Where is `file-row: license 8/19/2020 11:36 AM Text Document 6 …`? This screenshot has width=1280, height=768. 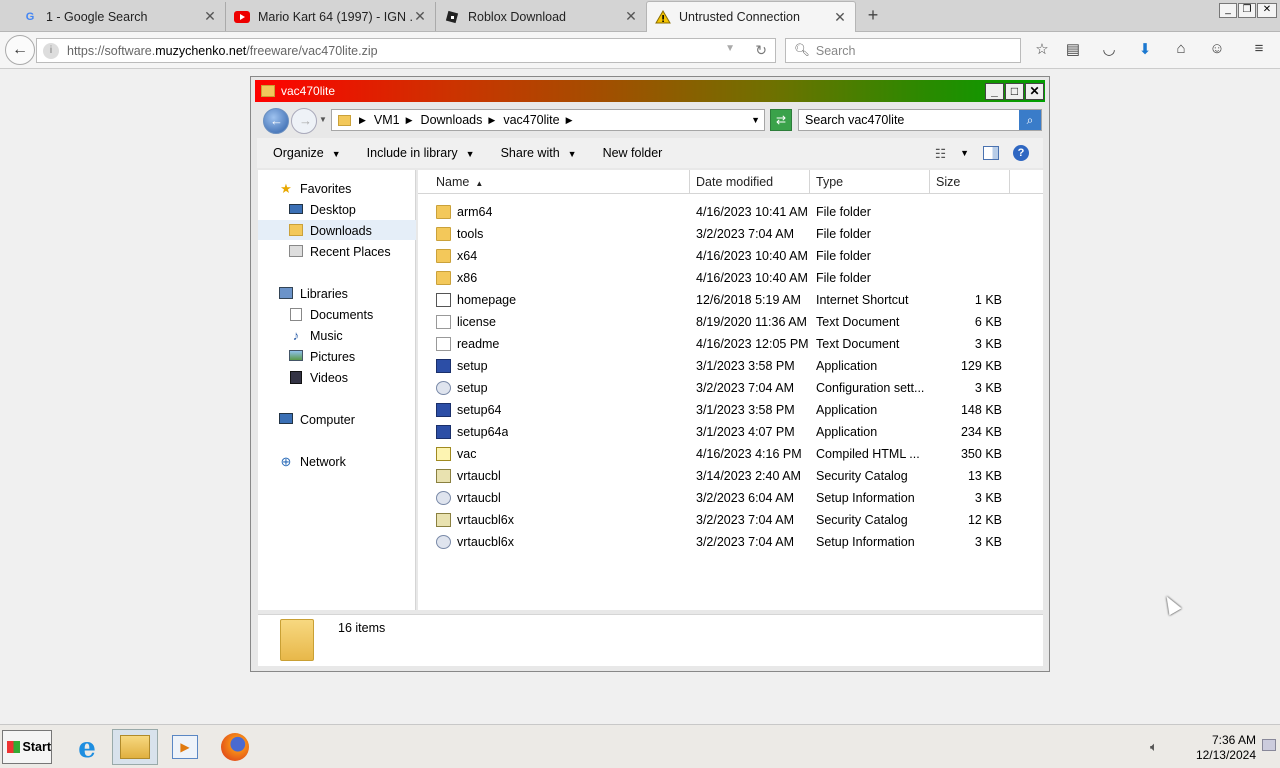 file-row: license 8/19/2020 11:36 AM Text Document 6 … is located at coordinates (718, 323).